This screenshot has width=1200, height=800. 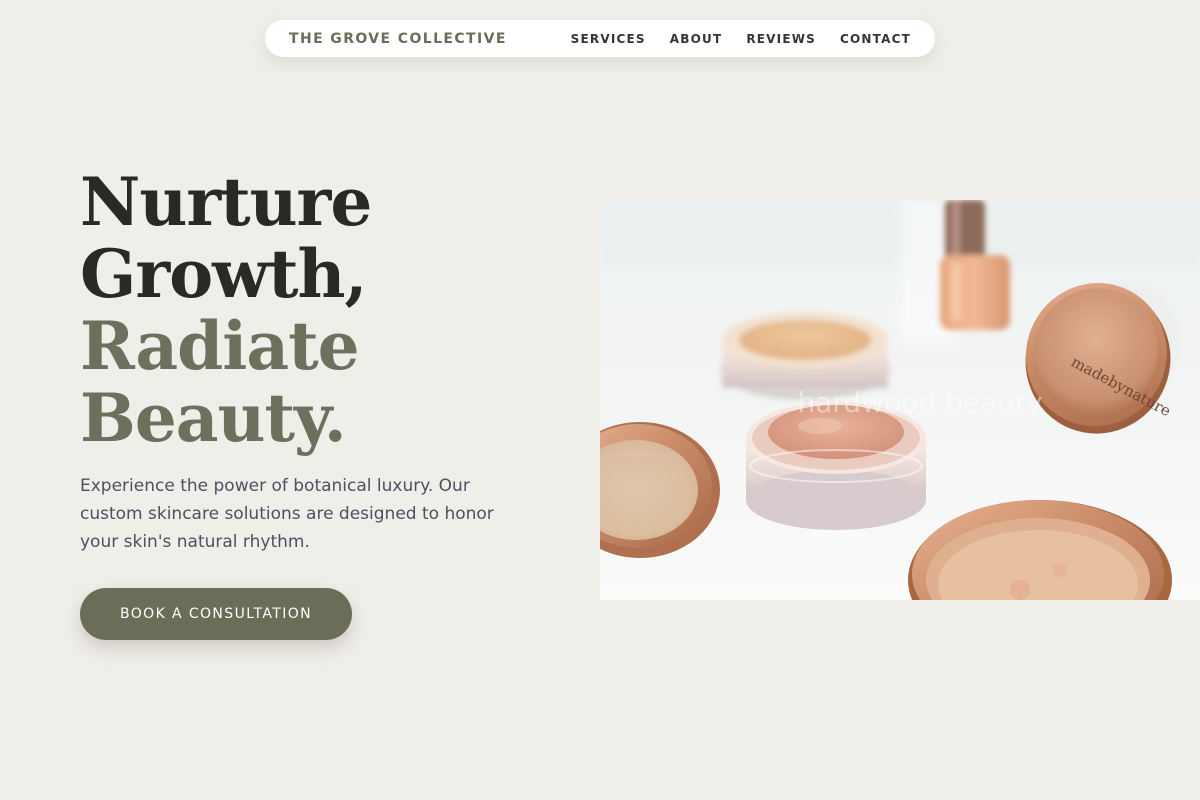 I want to click on nav-link-reviews: REVIEWS, so click(x=781, y=39).